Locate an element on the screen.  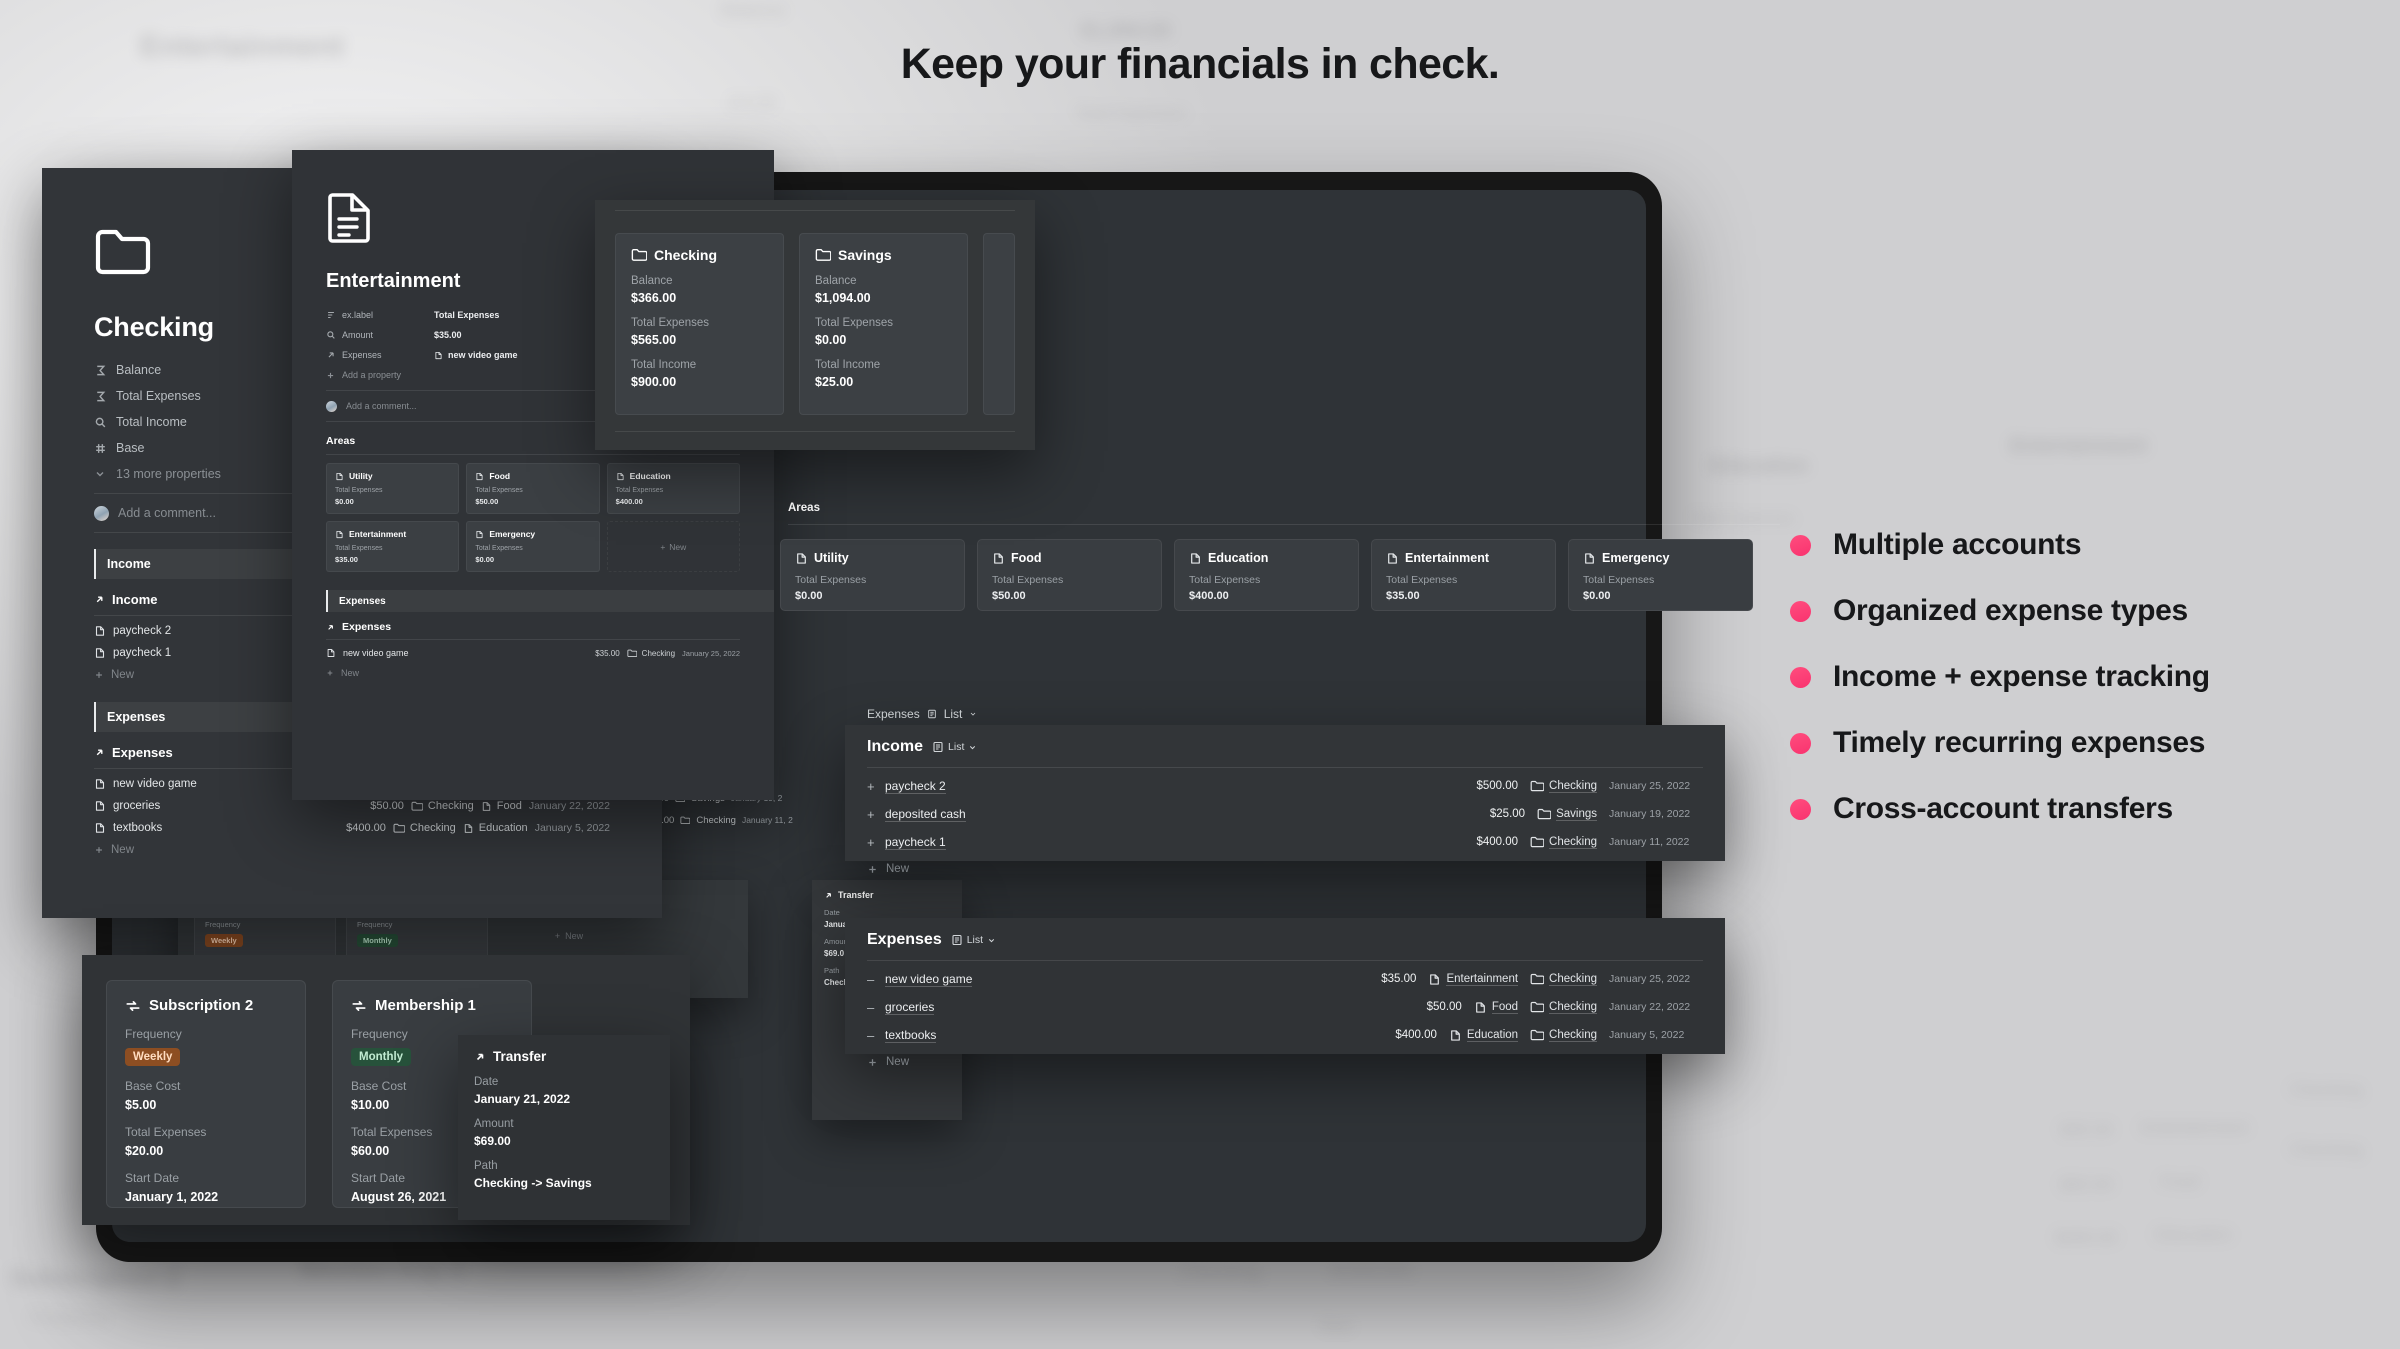
area-new-card: + New is located at coordinates (673, 546).